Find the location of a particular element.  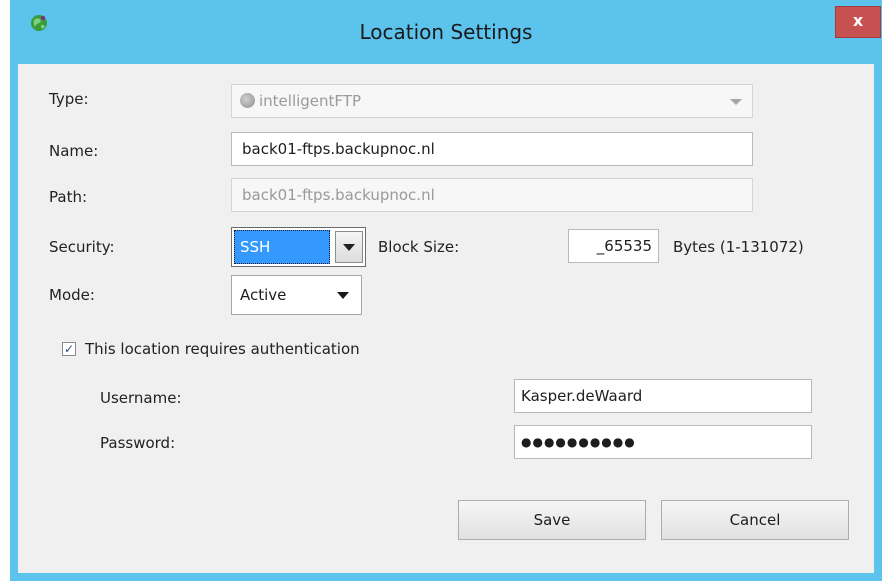

username-label: Username: is located at coordinates (141, 398).